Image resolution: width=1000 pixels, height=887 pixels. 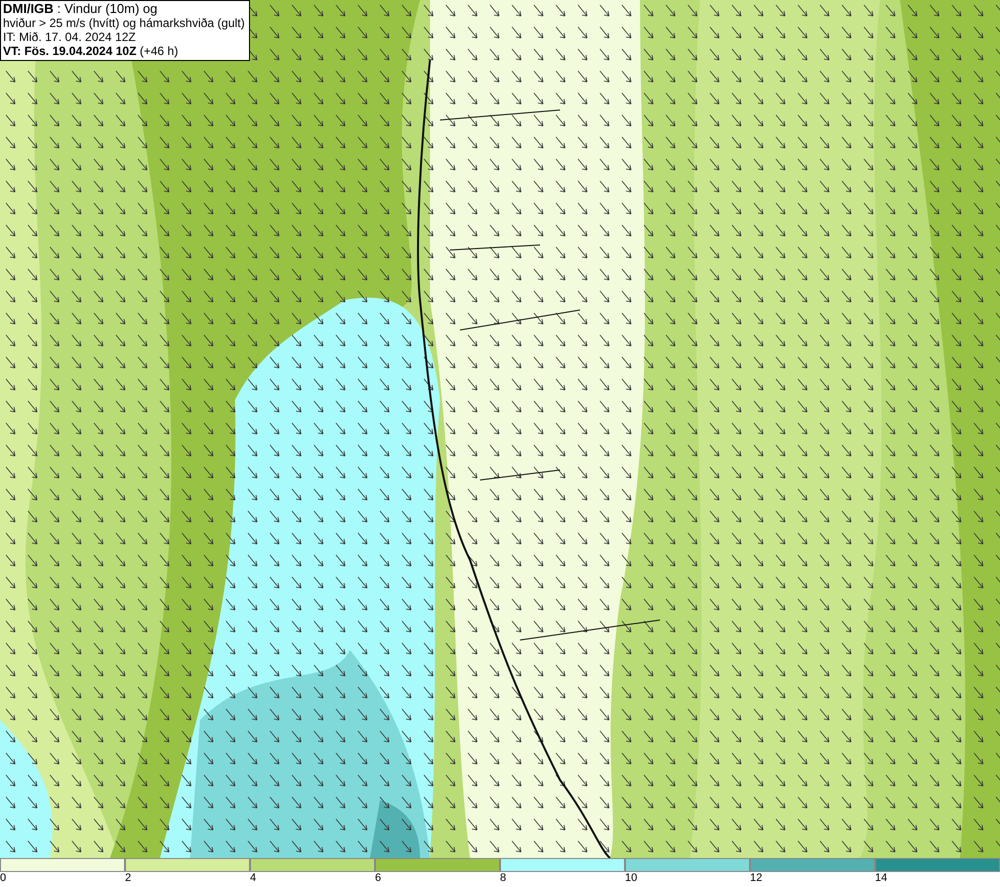 What do you see at coordinates (128, 878) in the screenshot?
I see `scale-label: 2` at bounding box center [128, 878].